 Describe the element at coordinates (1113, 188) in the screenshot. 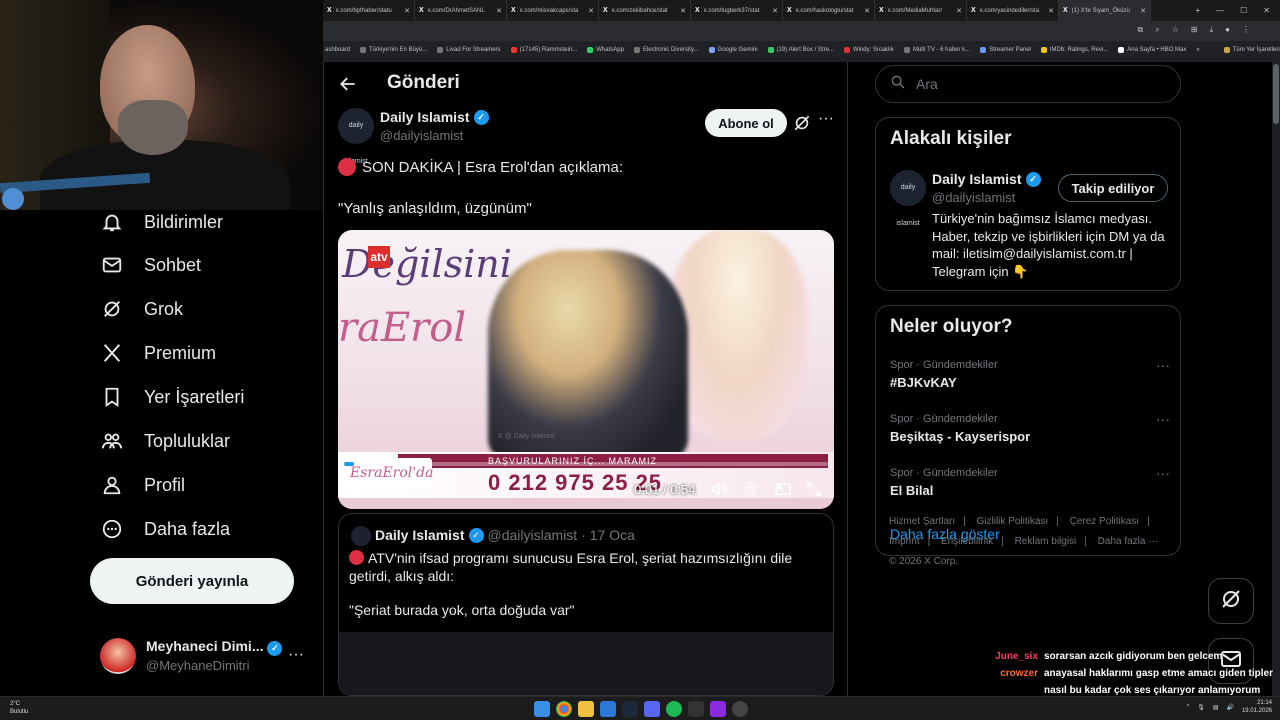

I see `following-button: Takip ediliyor` at that location.